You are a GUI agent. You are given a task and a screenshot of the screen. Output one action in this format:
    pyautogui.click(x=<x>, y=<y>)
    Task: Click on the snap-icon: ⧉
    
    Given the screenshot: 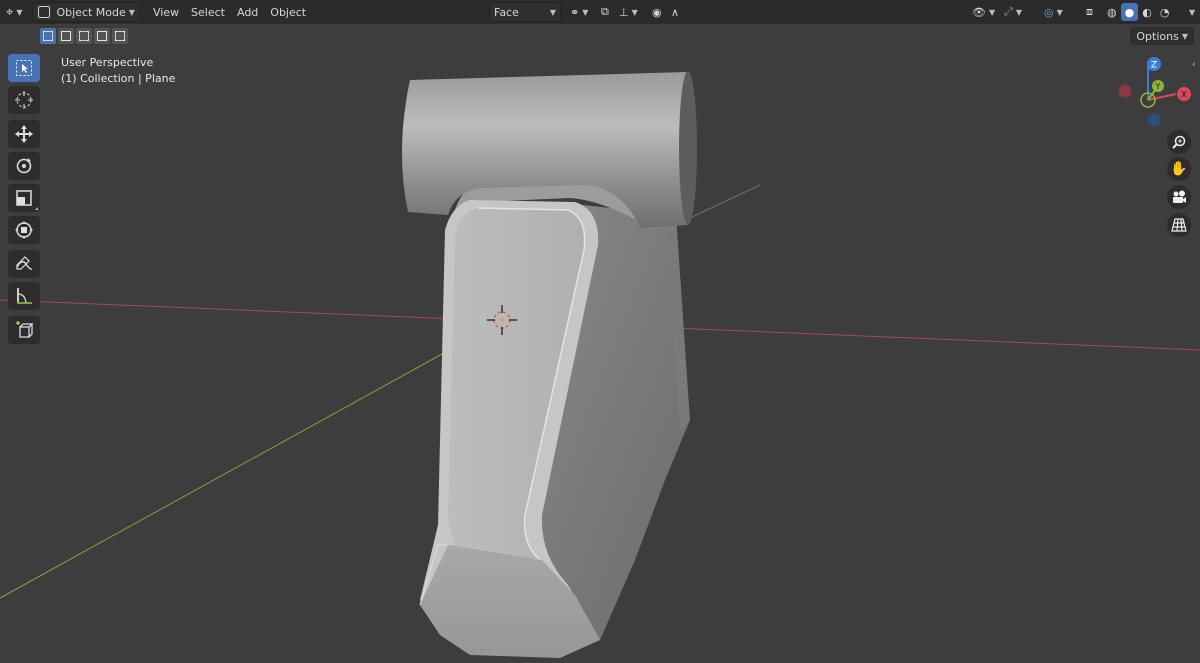 What is the action you would take?
    pyautogui.click(x=605, y=11)
    